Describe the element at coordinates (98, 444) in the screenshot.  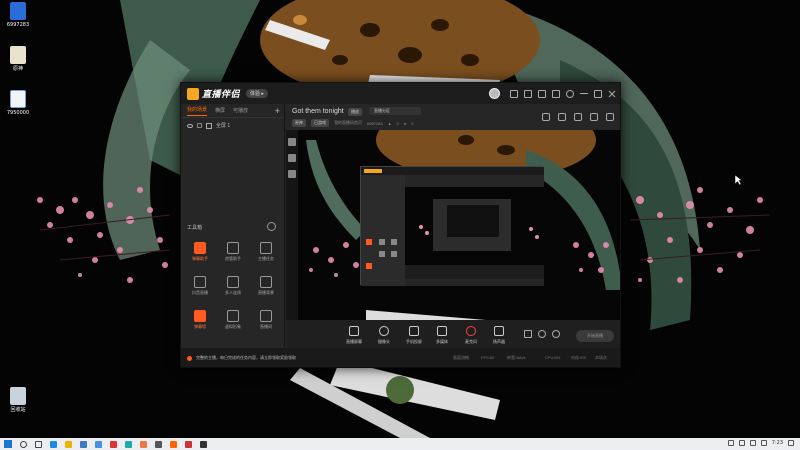
I see `store-icon` at that location.